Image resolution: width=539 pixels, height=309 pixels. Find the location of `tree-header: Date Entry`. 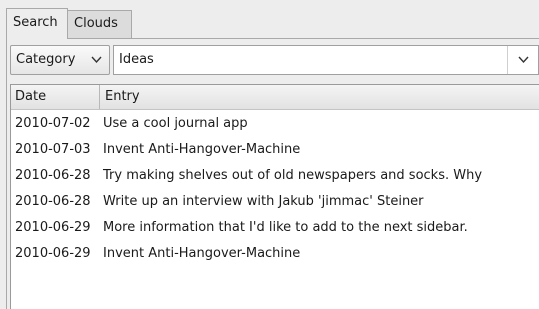

tree-header: Date Entry is located at coordinates (275, 97).